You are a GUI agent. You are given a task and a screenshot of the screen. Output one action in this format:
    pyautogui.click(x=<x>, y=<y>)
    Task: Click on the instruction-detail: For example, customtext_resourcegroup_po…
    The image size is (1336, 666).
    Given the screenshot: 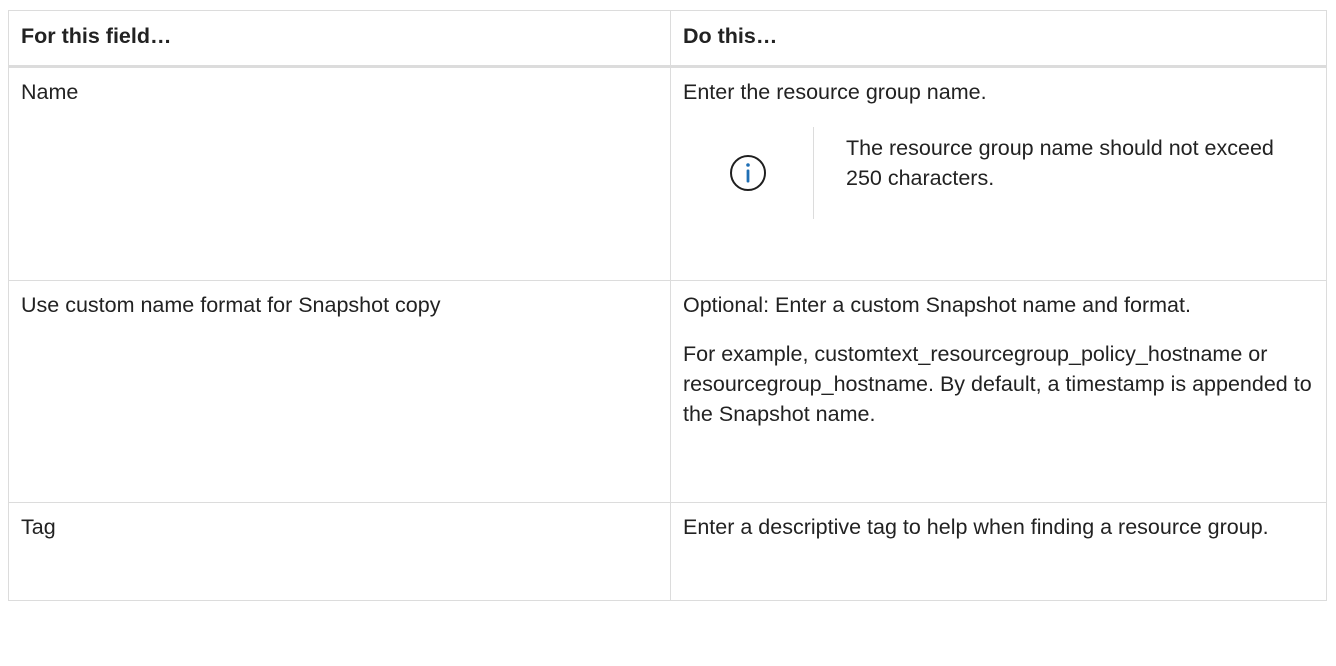 What is the action you would take?
    pyautogui.click(x=997, y=384)
    